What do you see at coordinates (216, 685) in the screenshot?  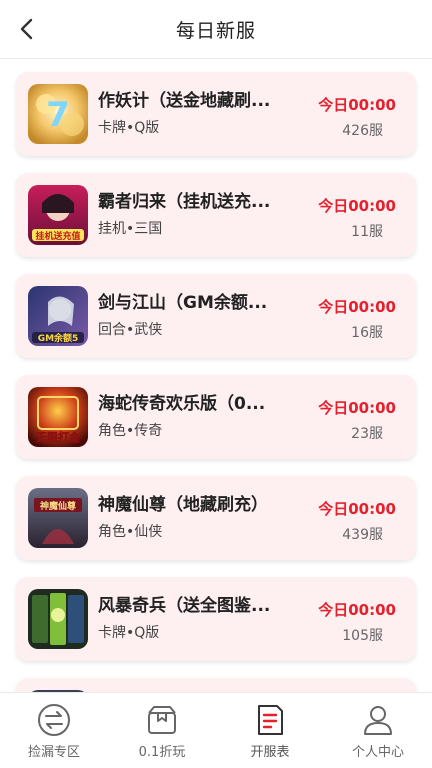 I see `game-card-partial` at bounding box center [216, 685].